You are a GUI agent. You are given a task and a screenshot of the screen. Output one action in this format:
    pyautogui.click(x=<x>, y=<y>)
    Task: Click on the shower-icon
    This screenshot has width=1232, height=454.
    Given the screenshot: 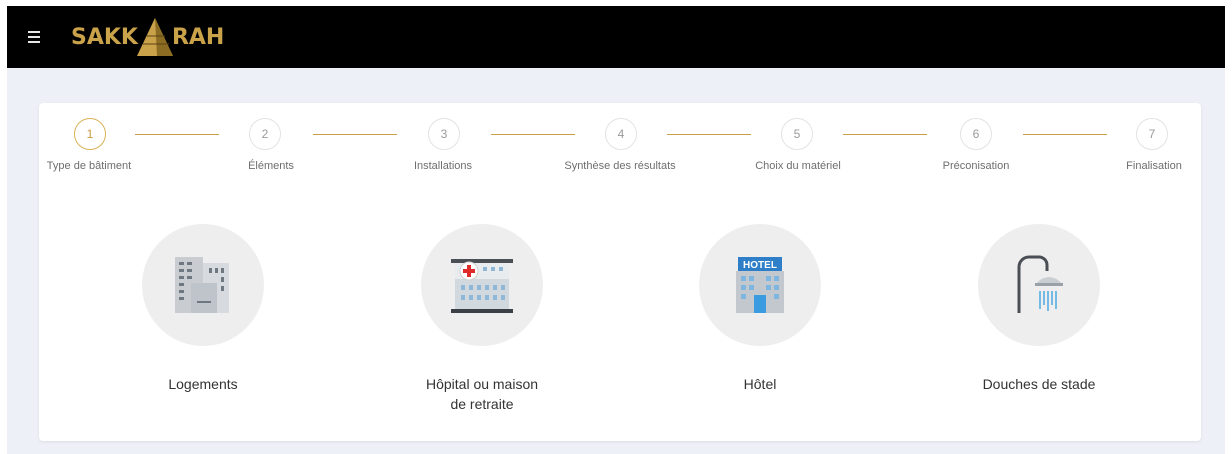 What is the action you would take?
    pyautogui.click(x=1040, y=284)
    